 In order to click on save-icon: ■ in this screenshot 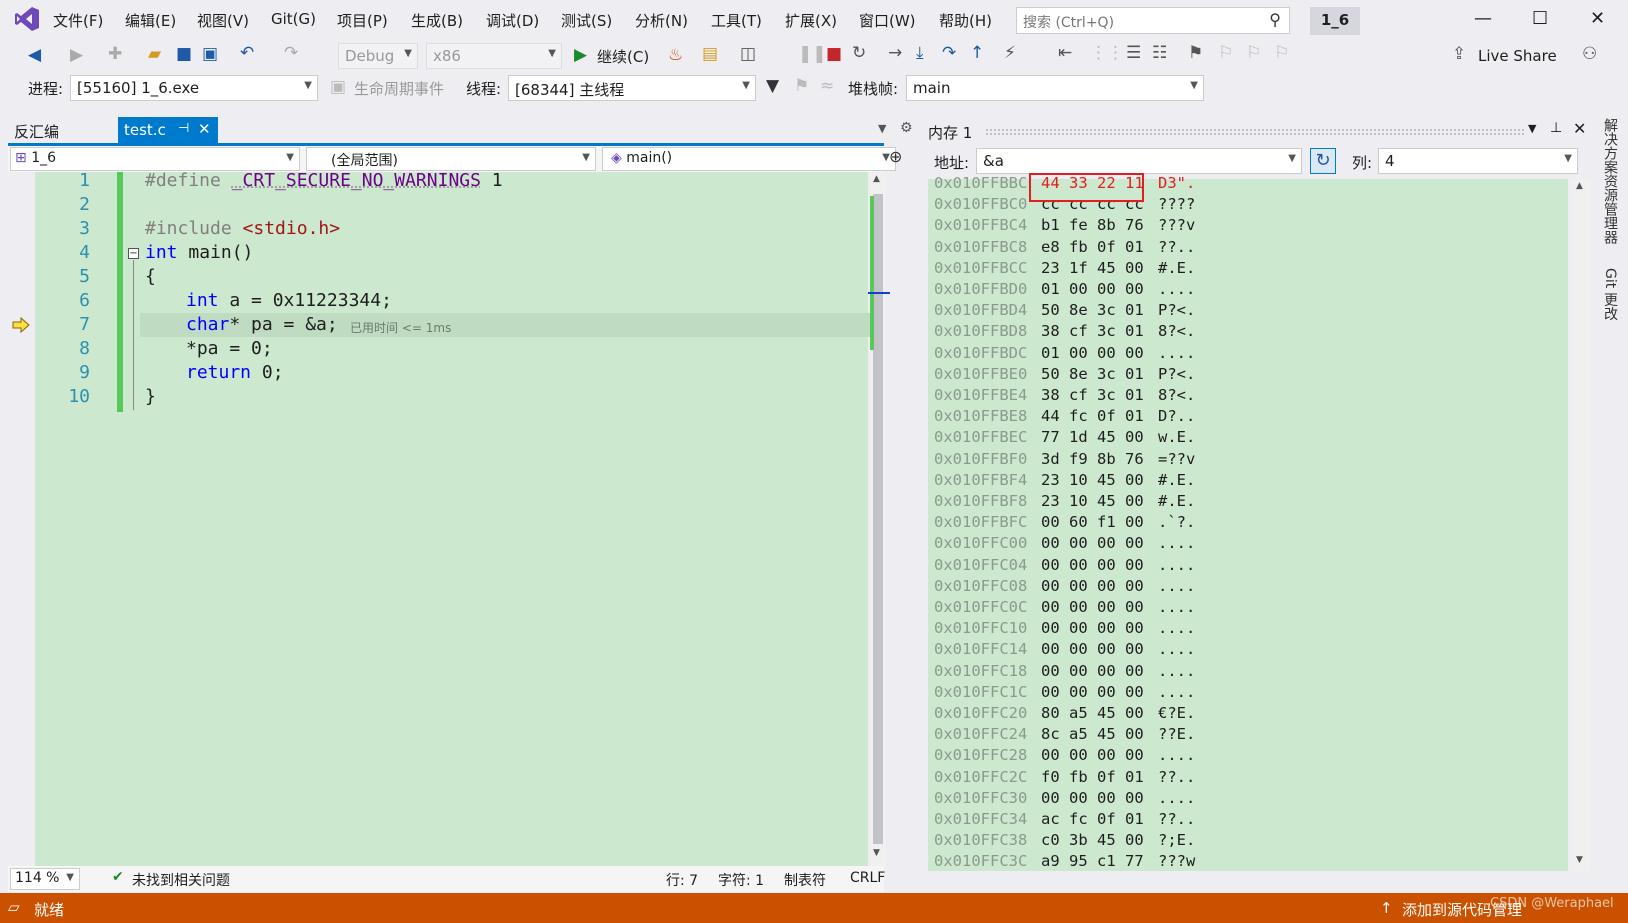, I will do `click(184, 54)`.